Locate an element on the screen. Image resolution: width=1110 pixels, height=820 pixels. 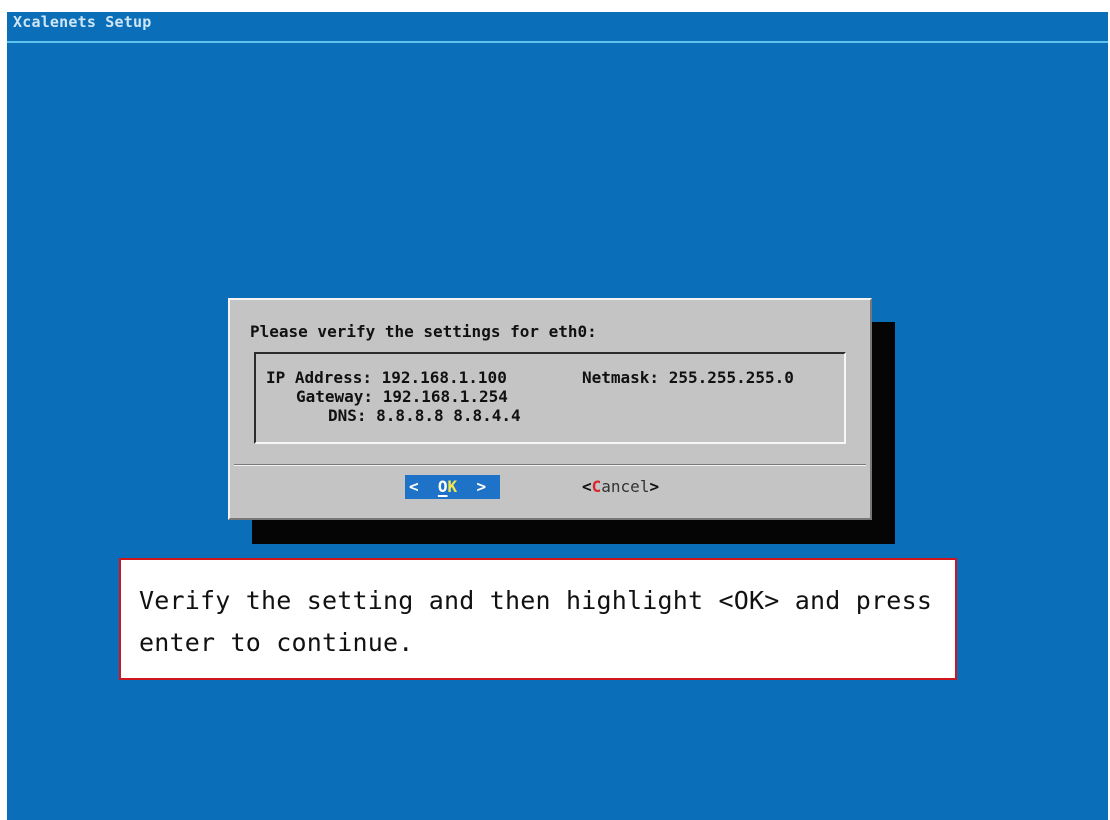
ok-button-label-rest: K is located at coordinates (452, 486).